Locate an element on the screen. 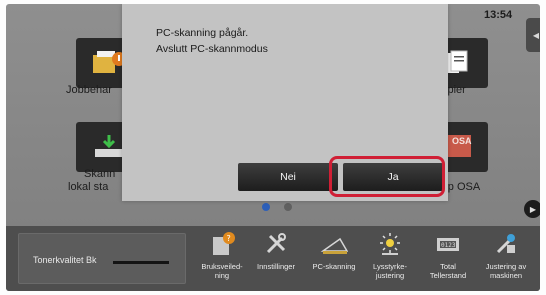  next-page-button: ▶ is located at coordinates (532, 209).